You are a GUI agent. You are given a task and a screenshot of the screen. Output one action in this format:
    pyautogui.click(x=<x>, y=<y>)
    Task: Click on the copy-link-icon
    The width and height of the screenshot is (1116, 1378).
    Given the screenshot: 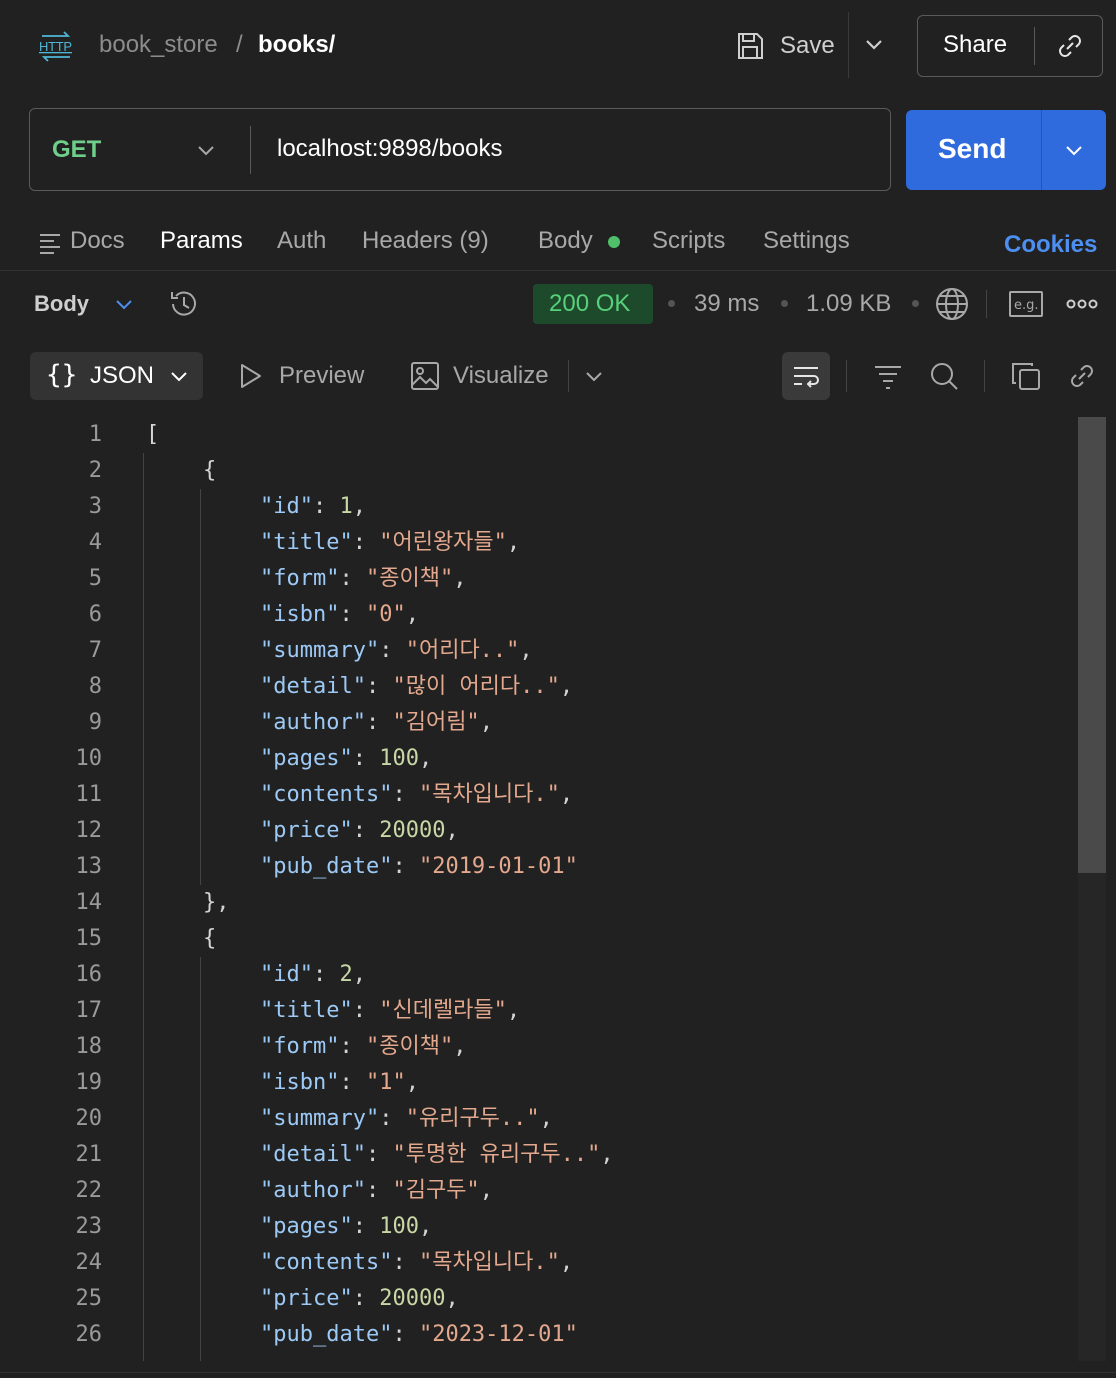 What is the action you would take?
    pyautogui.click(x=1070, y=46)
    